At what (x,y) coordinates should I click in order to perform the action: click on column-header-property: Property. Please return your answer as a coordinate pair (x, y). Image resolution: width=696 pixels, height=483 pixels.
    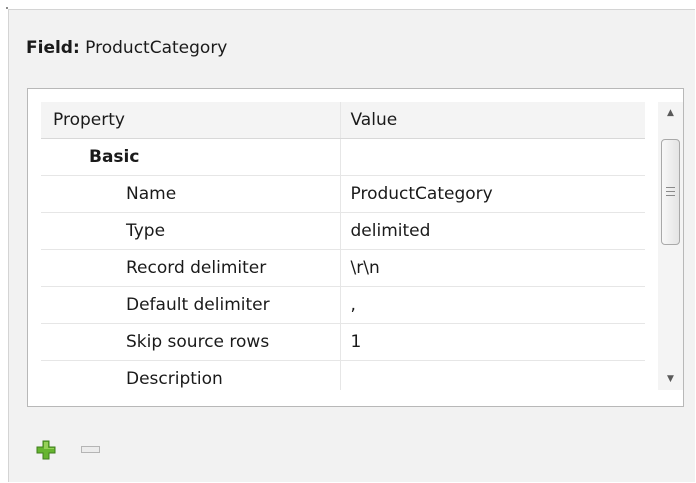
    Looking at the image, I should click on (191, 120).